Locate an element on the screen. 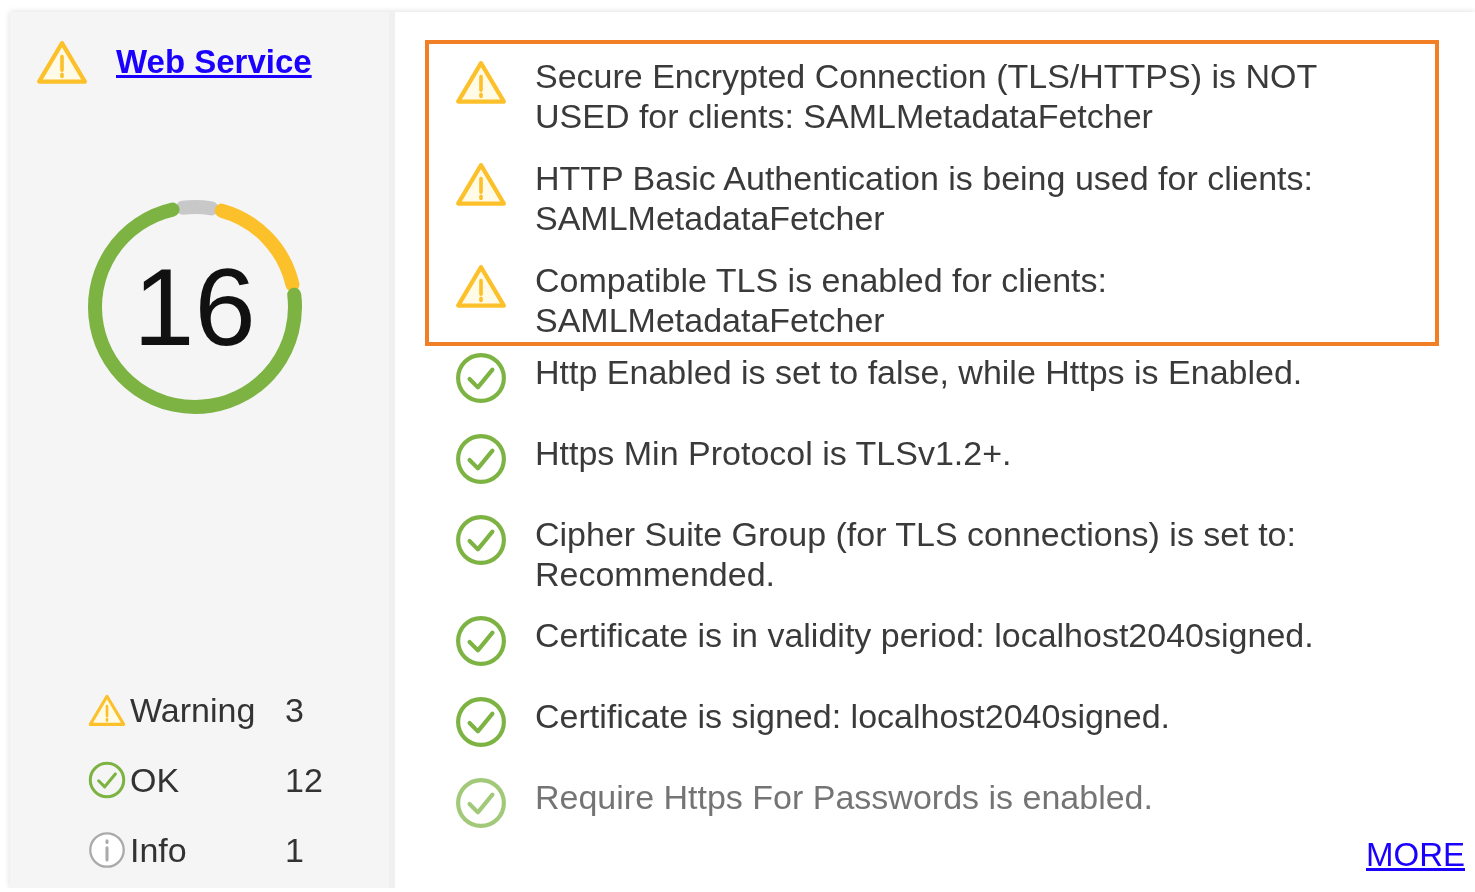 The height and width of the screenshot is (892, 1475). check-message: Require Https For Passwords is enabled. is located at coordinates (844, 797).